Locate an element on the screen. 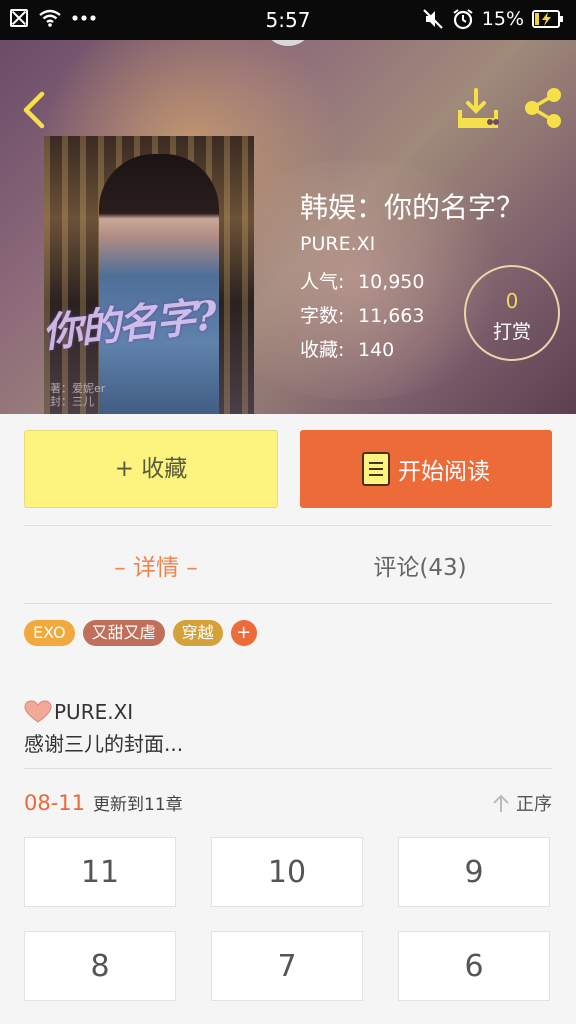 This screenshot has width=576, height=1024. start-reading-button: 开始阅读 is located at coordinates (426, 469).